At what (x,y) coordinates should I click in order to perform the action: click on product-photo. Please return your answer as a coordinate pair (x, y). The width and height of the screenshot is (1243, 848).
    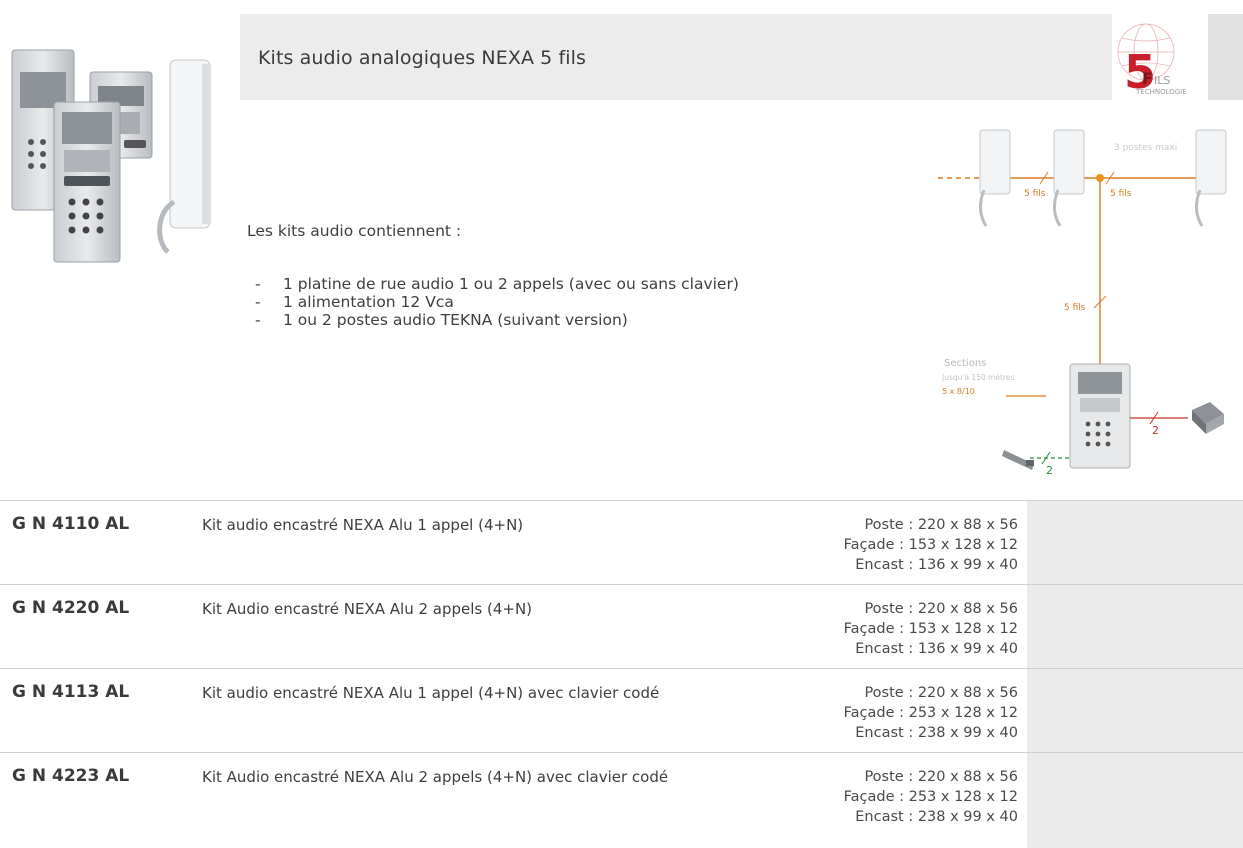
    Looking at the image, I should click on (111, 156).